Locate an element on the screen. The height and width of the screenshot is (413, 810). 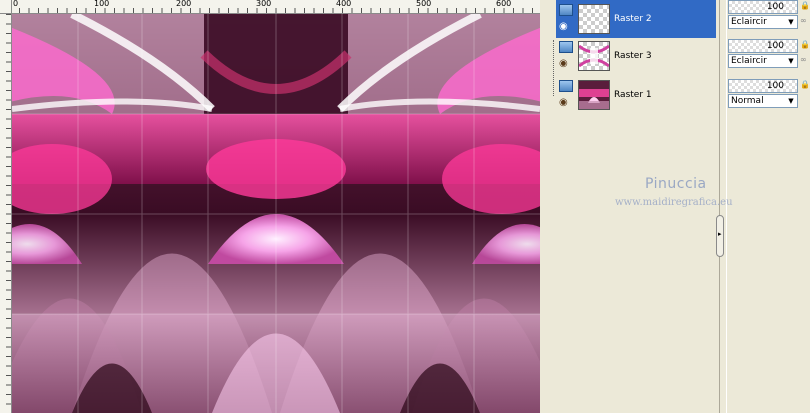
chevron-right-icon: ▸ is located at coordinates (720, 234).